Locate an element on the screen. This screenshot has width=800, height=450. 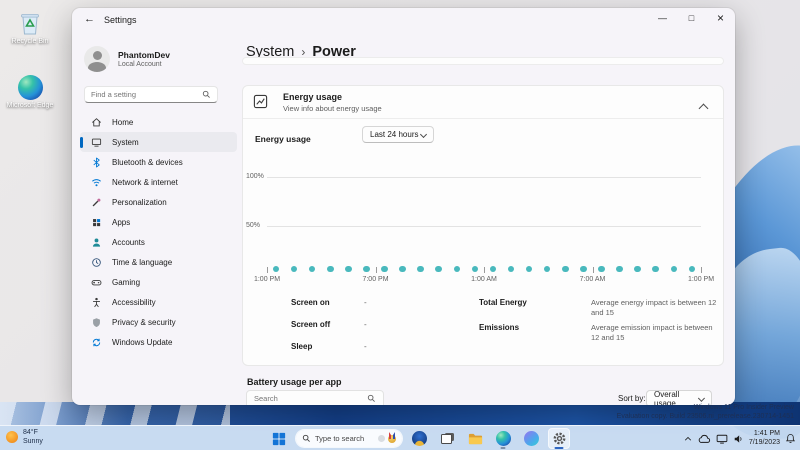
chevron-up-icon is located at coordinates (703, 108).